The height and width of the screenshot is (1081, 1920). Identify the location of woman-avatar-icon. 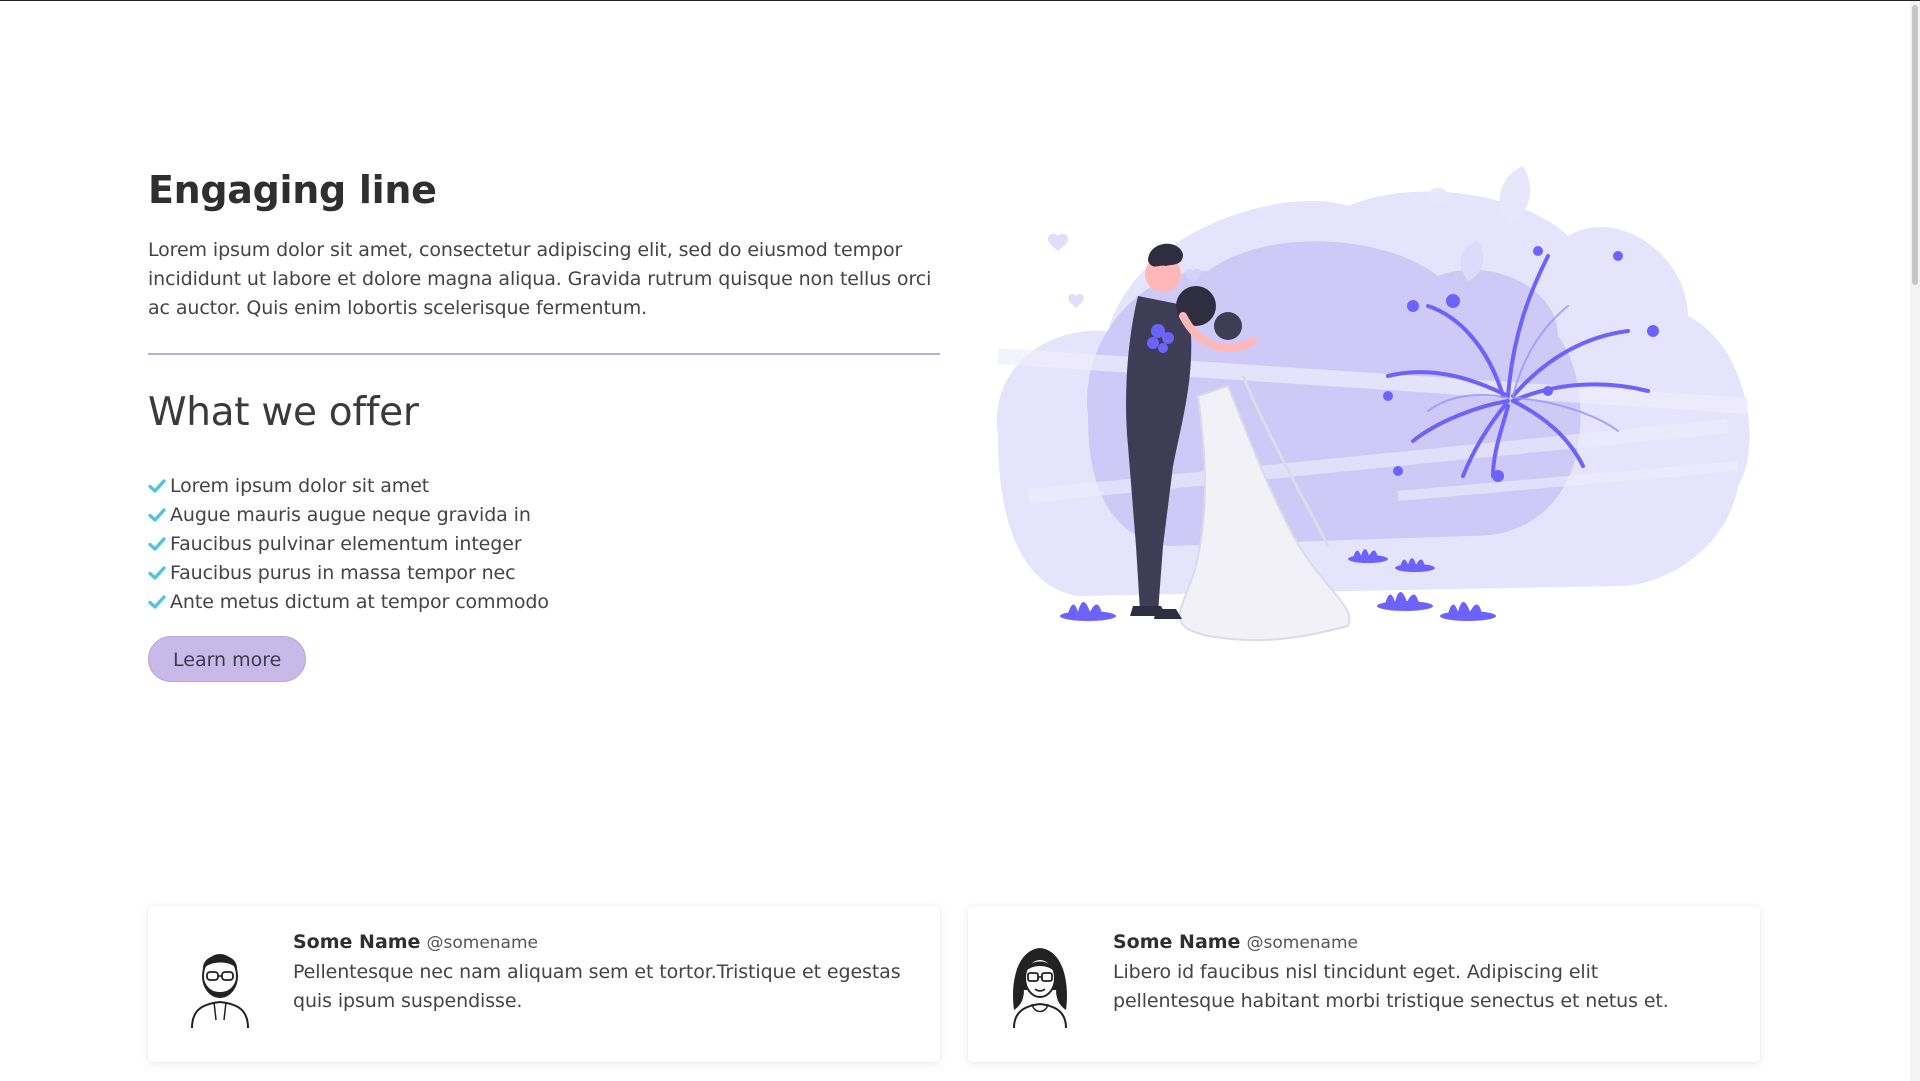
(1040, 988).